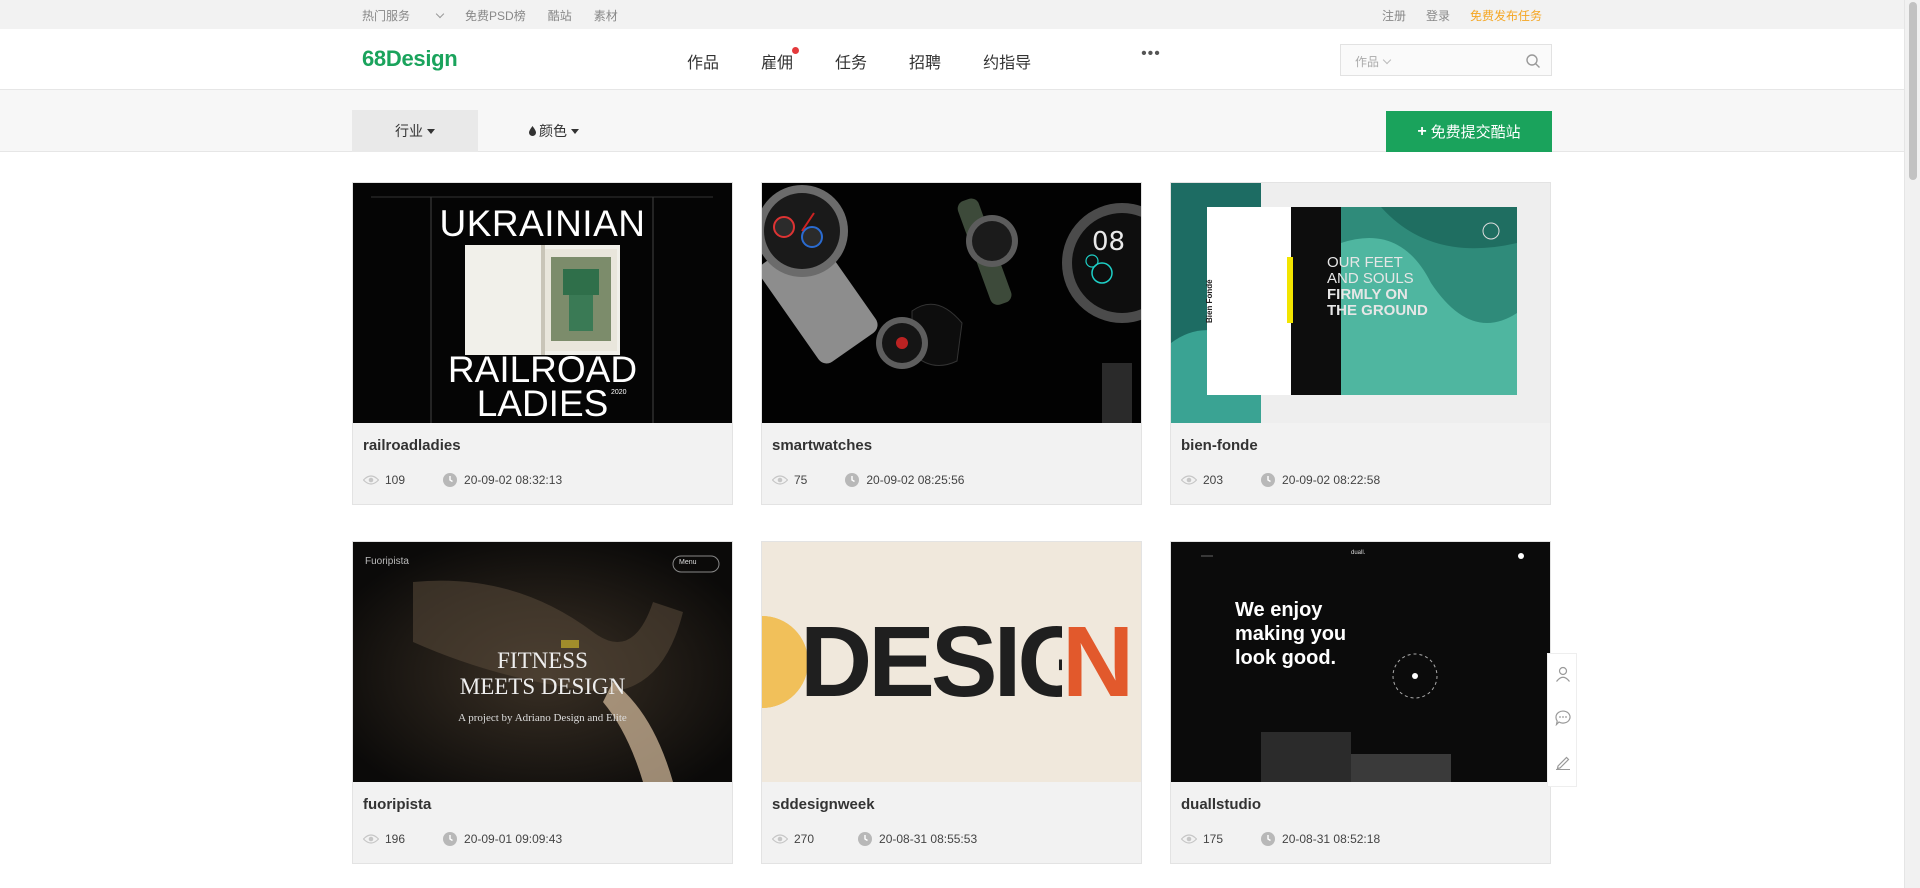  What do you see at coordinates (874, 839) in the screenshot?
I see `work-meta: 270 20-08-31 08:55:53` at bounding box center [874, 839].